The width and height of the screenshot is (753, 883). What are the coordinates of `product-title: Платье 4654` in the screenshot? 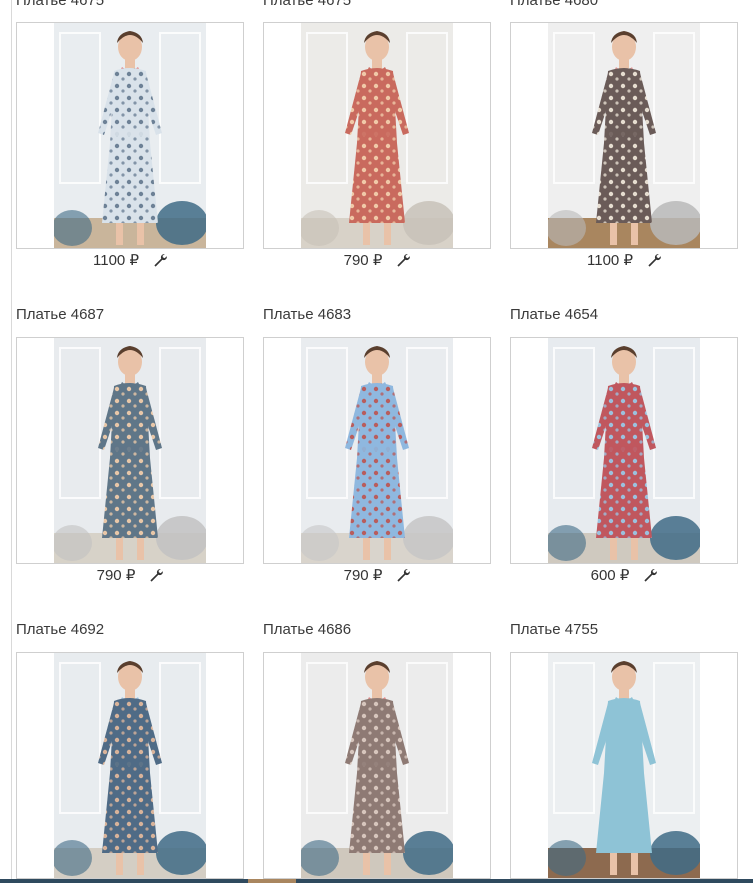 It's located at (554, 315).